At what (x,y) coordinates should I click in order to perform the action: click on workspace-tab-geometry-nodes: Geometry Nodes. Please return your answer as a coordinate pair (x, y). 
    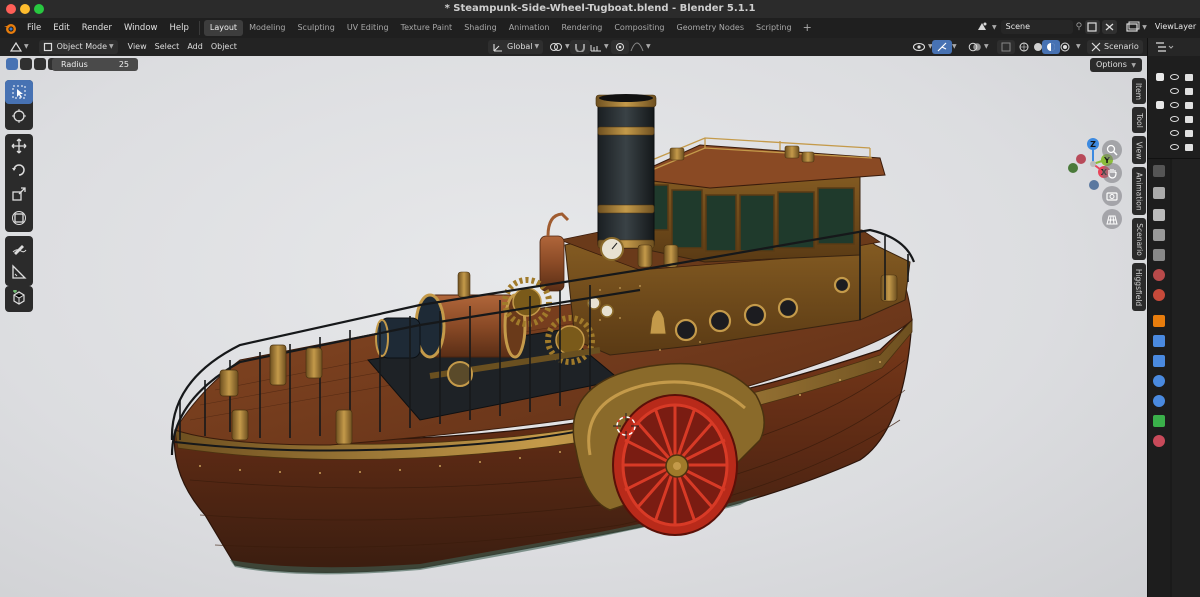
    Looking at the image, I should click on (710, 28).